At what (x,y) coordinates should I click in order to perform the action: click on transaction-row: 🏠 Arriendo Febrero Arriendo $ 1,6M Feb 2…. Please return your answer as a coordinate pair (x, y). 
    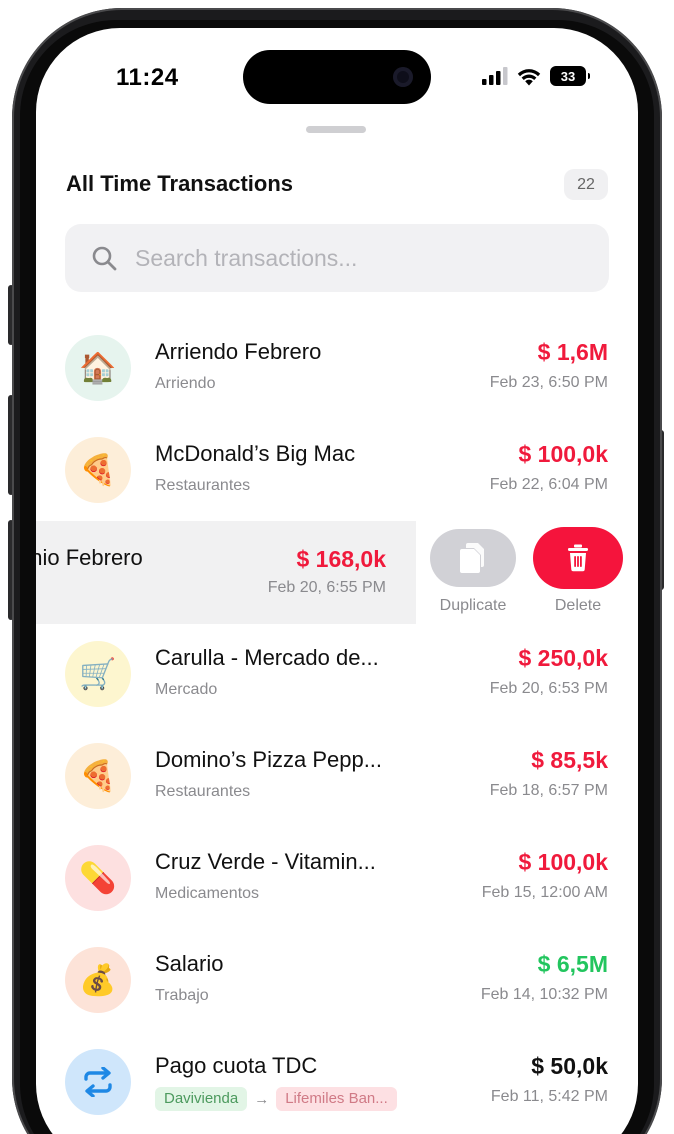
    Looking at the image, I should click on (337, 385).